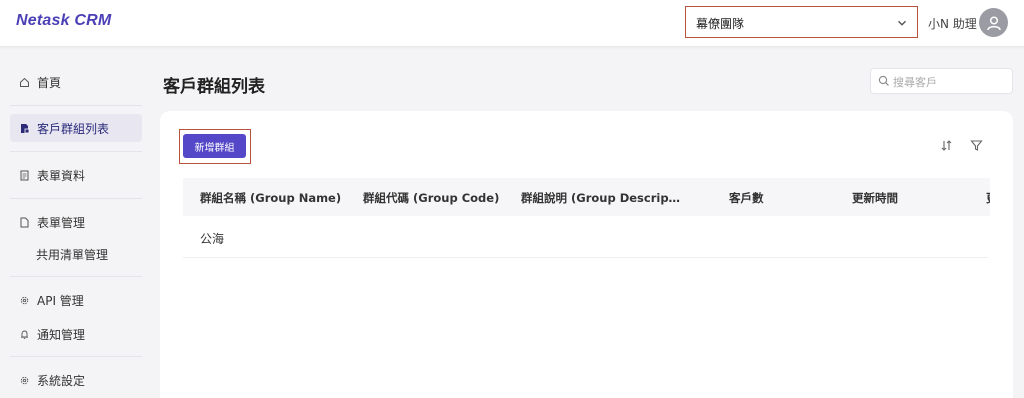  Describe the element at coordinates (801, 22) in the screenshot. I see `team-select: 幕僚團隊` at that location.